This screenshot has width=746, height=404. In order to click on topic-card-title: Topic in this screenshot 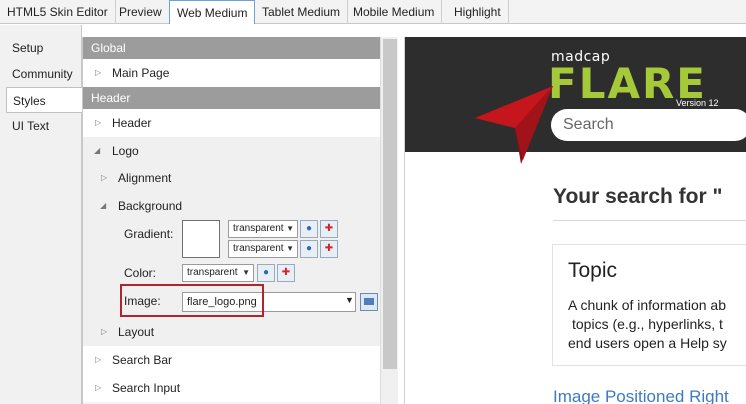, I will do `click(593, 270)`.